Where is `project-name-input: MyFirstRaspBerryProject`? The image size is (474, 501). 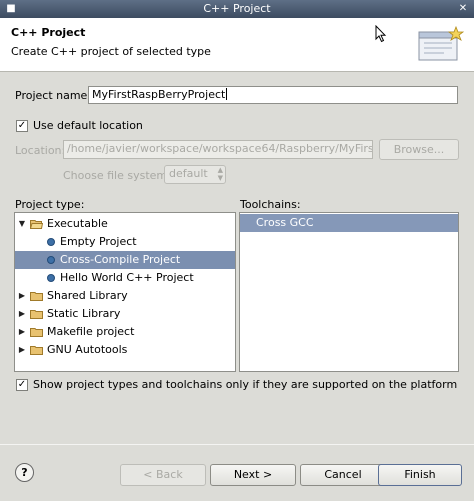
project-name-input: MyFirstRaspBerryProject is located at coordinates (273, 95).